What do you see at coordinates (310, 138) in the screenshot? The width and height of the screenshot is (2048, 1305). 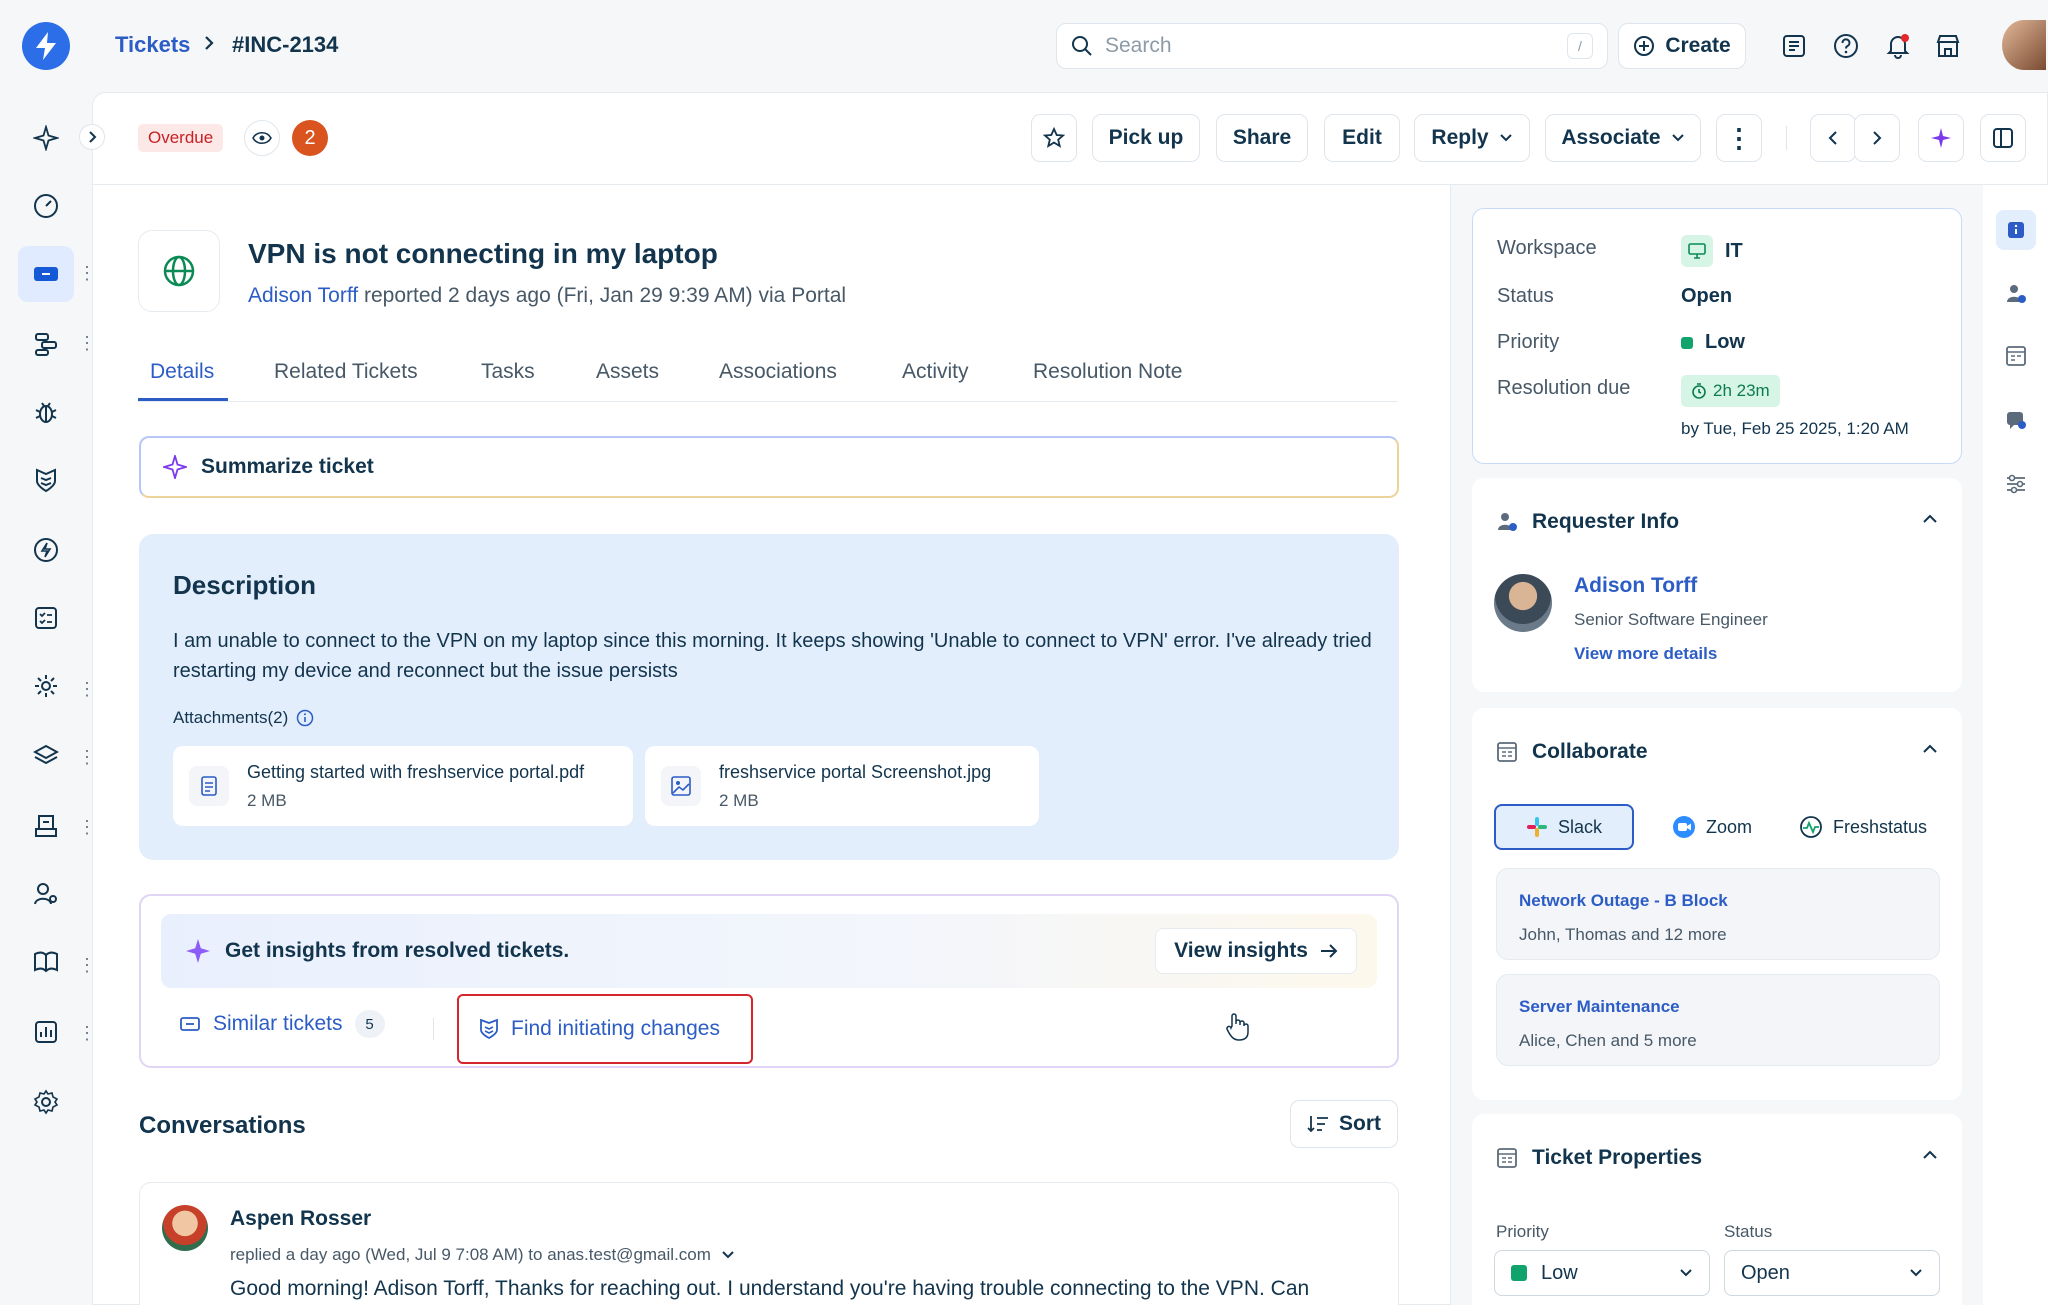 I see `watcher-count-badge: 2` at bounding box center [310, 138].